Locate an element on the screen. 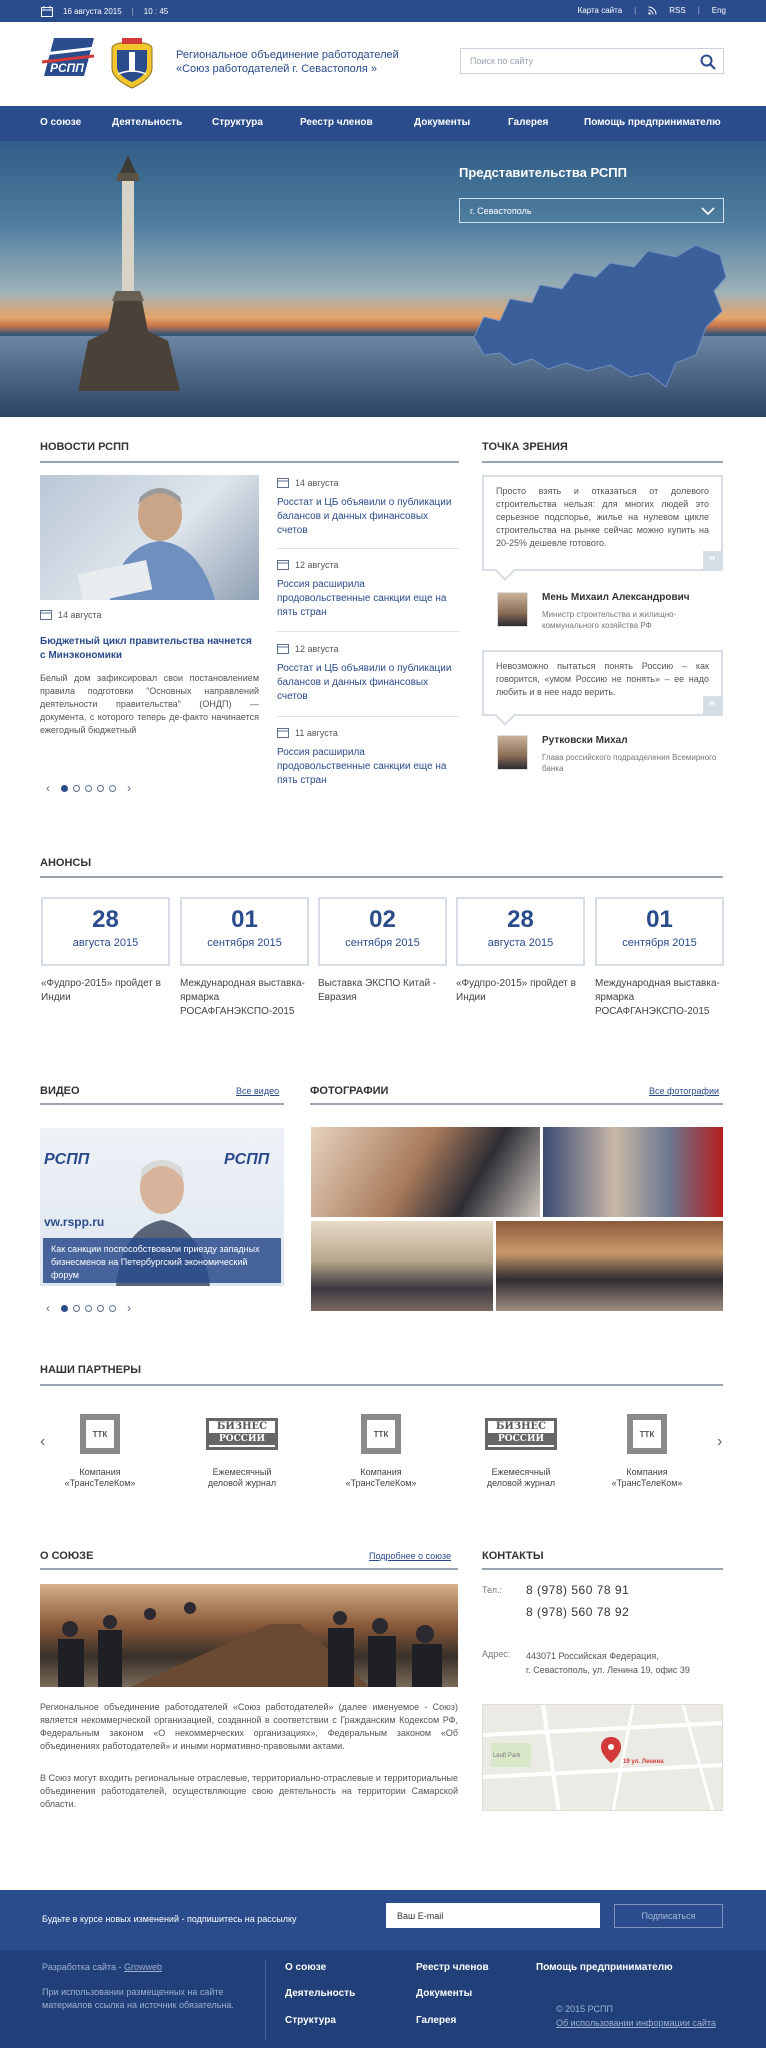 The image size is (766, 2048). sitemap-link: Карта сайта is located at coordinates (600, 10).